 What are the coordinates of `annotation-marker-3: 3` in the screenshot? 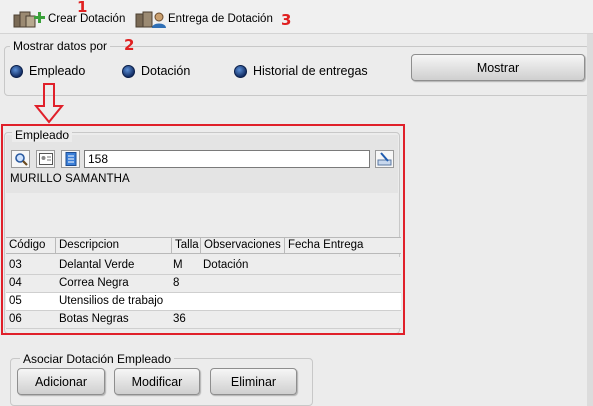 It's located at (286, 20).